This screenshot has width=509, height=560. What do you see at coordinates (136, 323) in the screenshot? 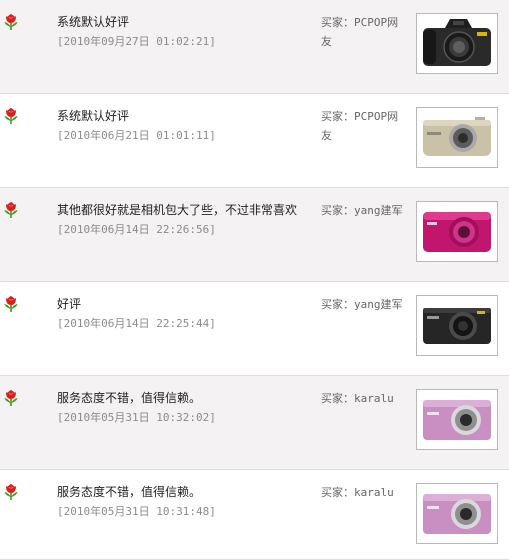
I see `review-timestamp: [2010年06月14日 22:25:44]` at bounding box center [136, 323].